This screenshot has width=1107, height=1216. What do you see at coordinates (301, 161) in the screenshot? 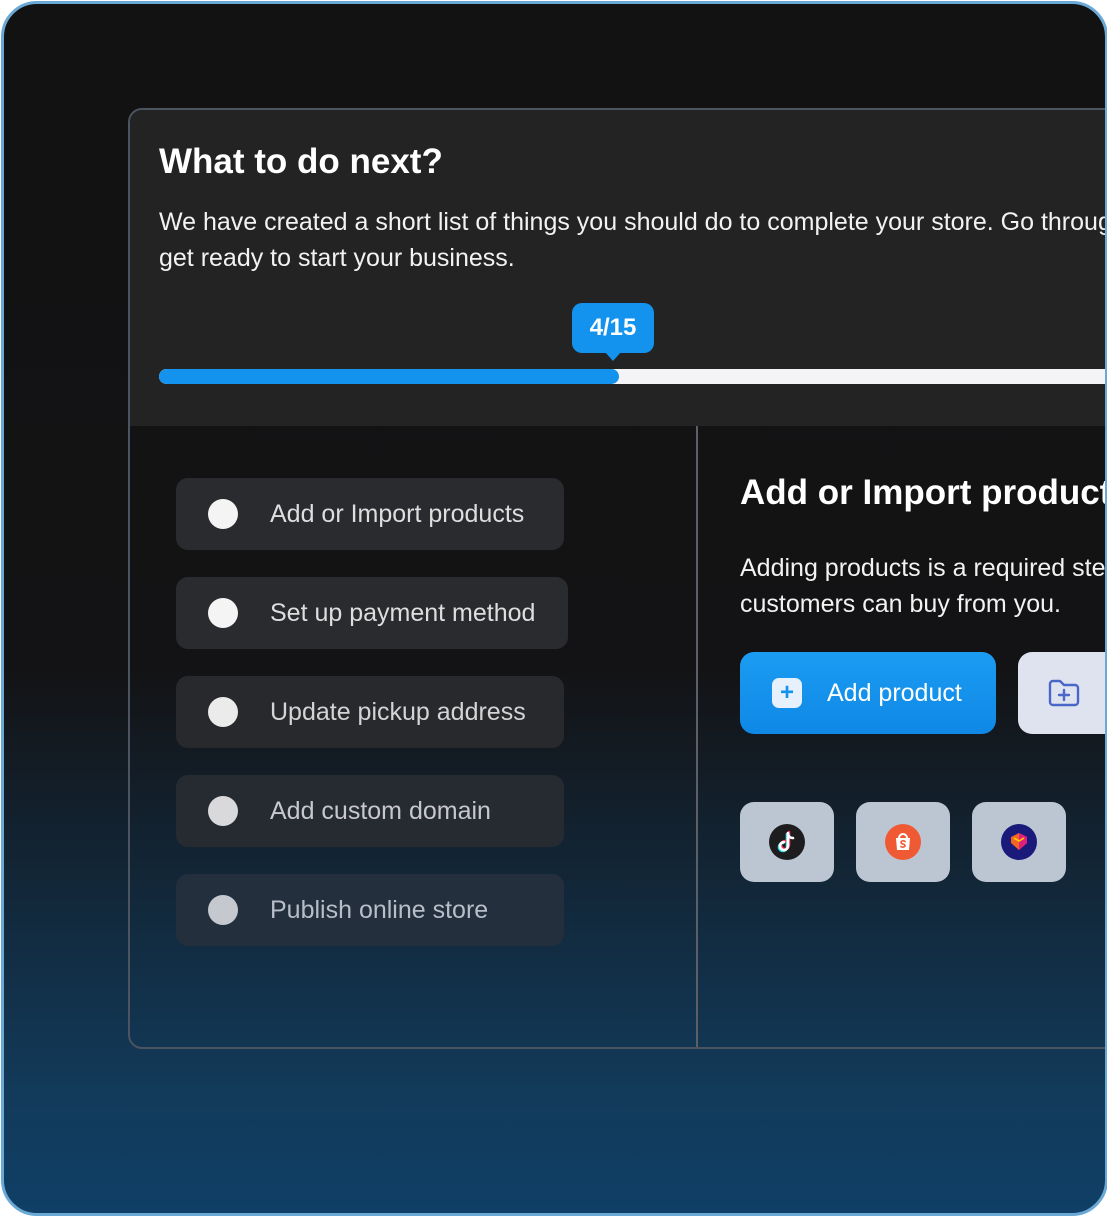
I see `page-title: What to do next?` at bounding box center [301, 161].